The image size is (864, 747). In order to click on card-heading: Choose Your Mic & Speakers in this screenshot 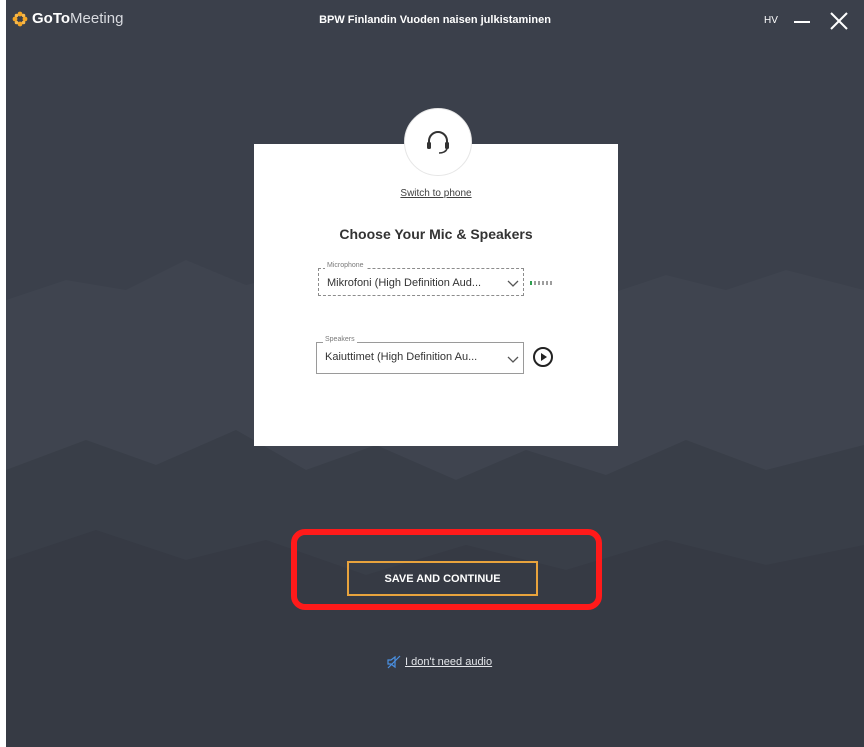, I will do `click(436, 234)`.